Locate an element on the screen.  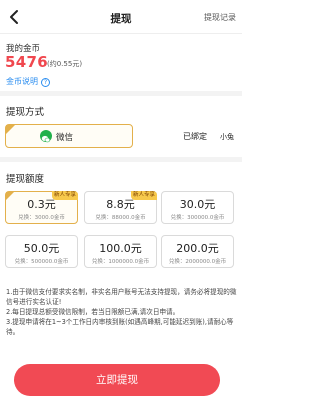
amount-cost: 兑换：1000000.0金币 is located at coordinates (120, 262).